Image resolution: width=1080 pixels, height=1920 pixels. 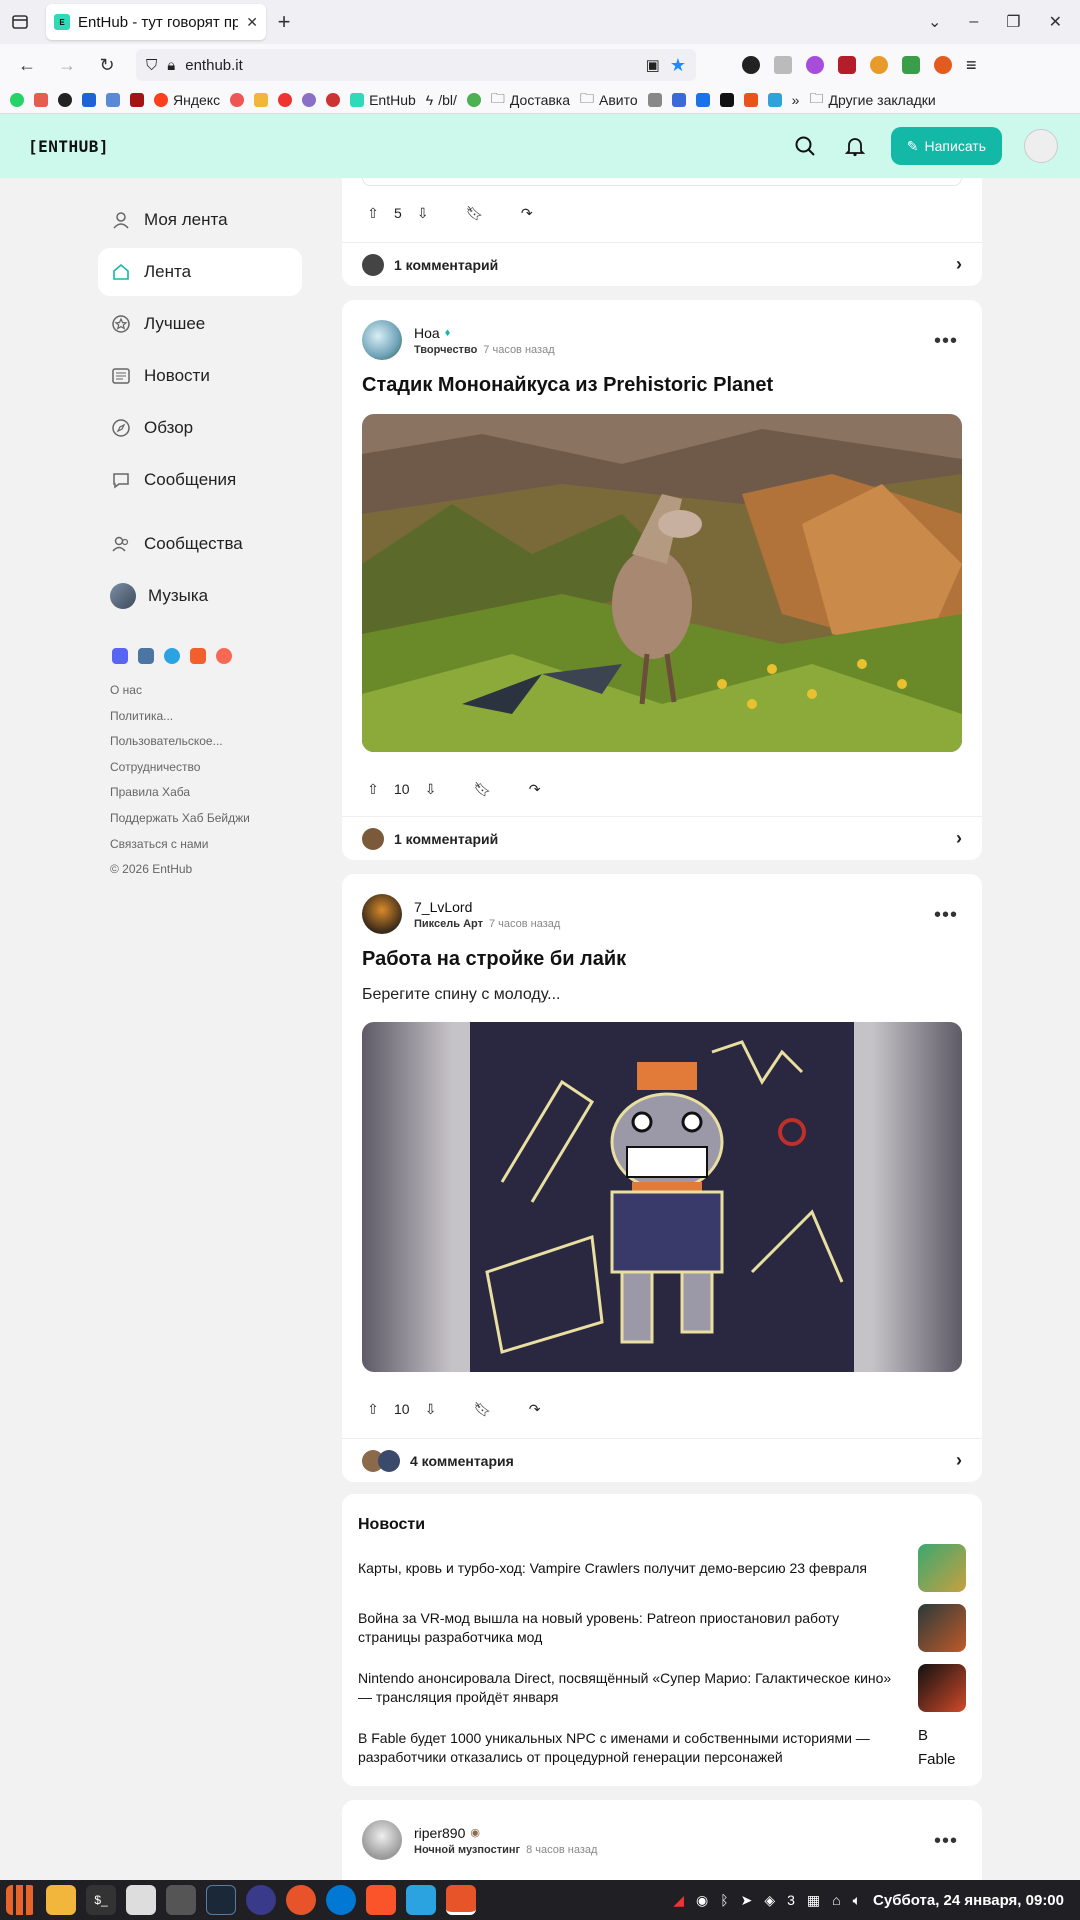 I want to click on shield-icon: ⛉, so click(x=151, y=65).